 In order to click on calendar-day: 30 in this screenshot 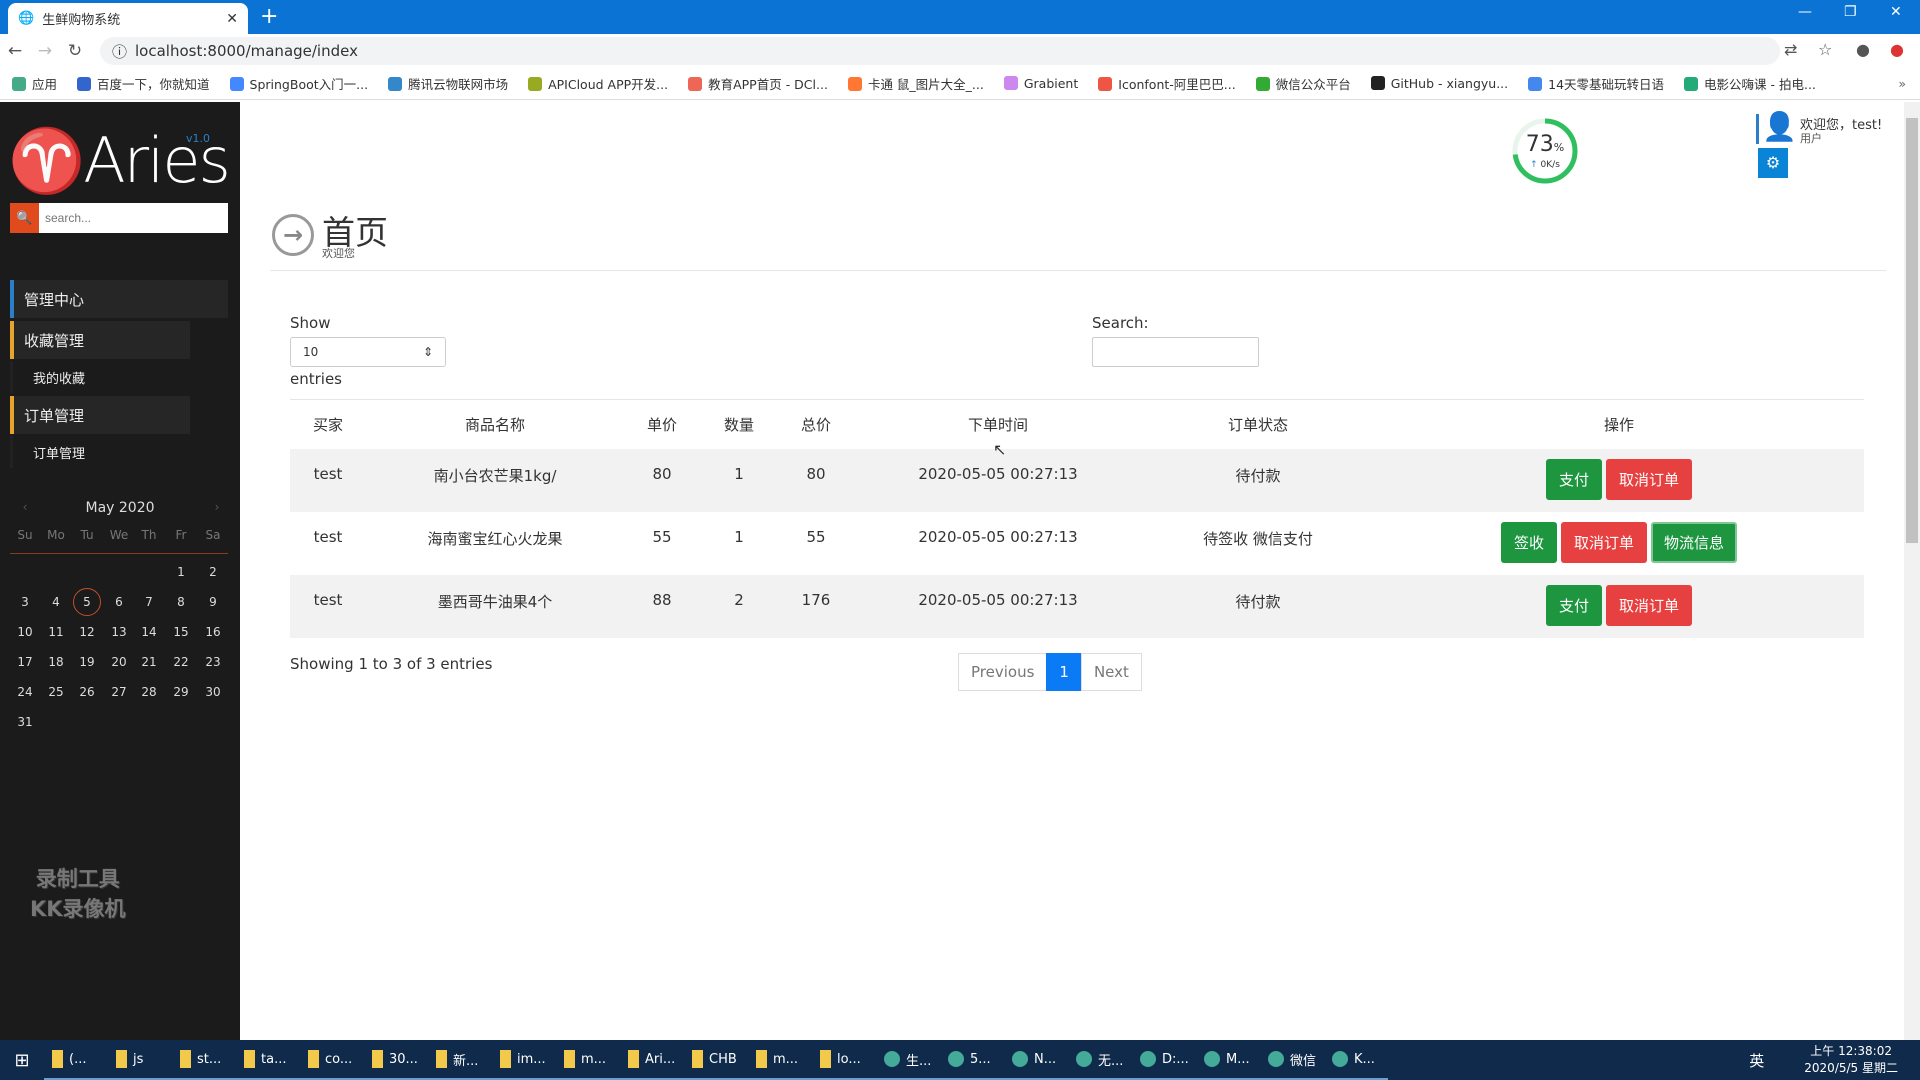, I will do `click(213, 693)`.